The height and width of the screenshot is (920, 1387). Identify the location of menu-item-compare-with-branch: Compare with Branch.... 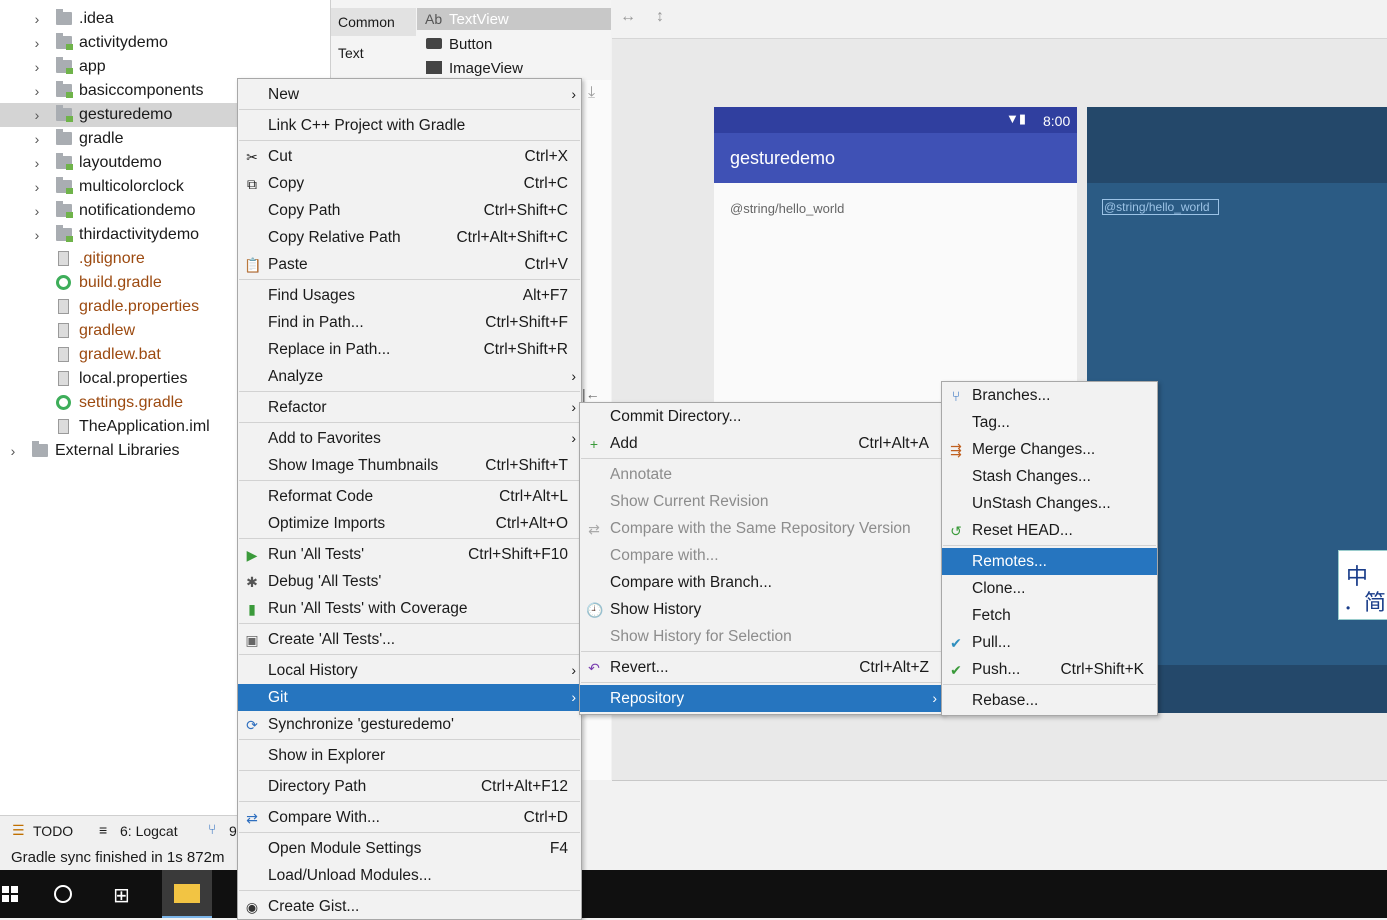
(761, 582).